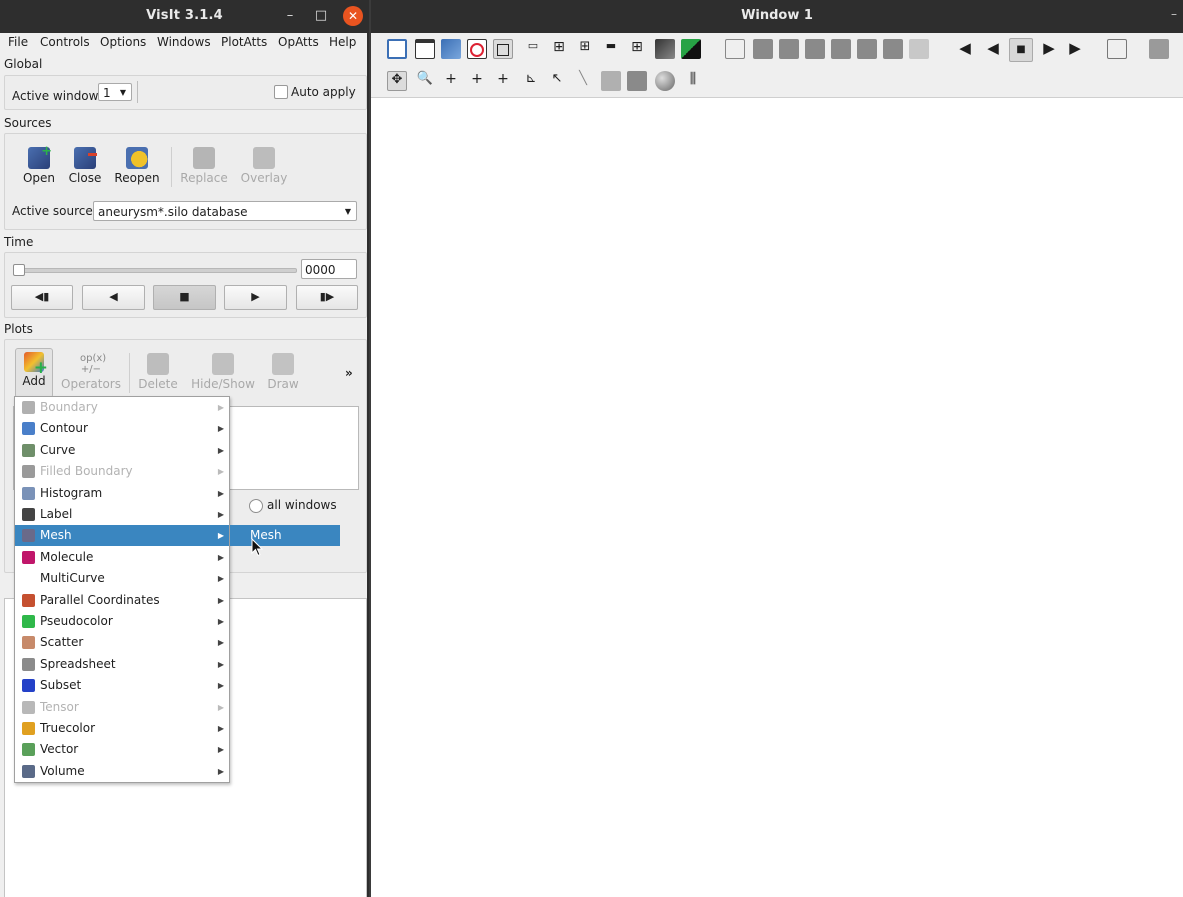 The image size is (1183, 897). What do you see at coordinates (85, 166) in the screenshot?
I see `close-button: Close` at bounding box center [85, 166].